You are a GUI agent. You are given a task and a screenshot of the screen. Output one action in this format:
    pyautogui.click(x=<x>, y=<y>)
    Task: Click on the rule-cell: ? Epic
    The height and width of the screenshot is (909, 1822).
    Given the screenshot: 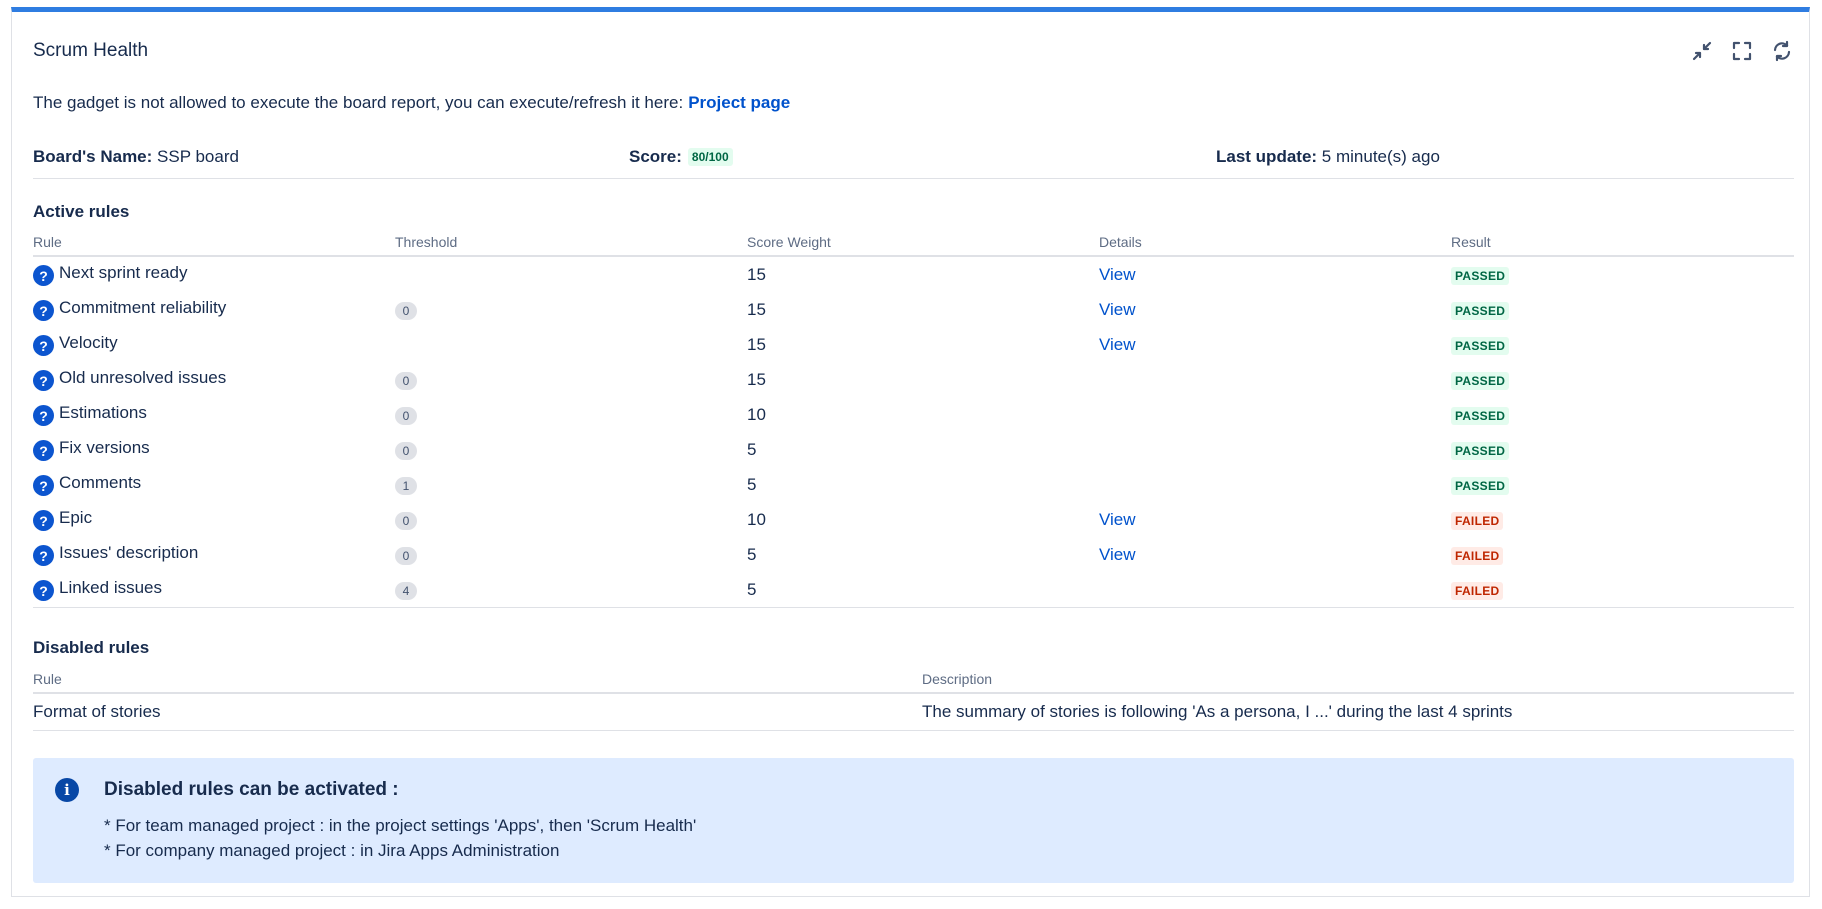 What is the action you would take?
    pyautogui.click(x=214, y=519)
    